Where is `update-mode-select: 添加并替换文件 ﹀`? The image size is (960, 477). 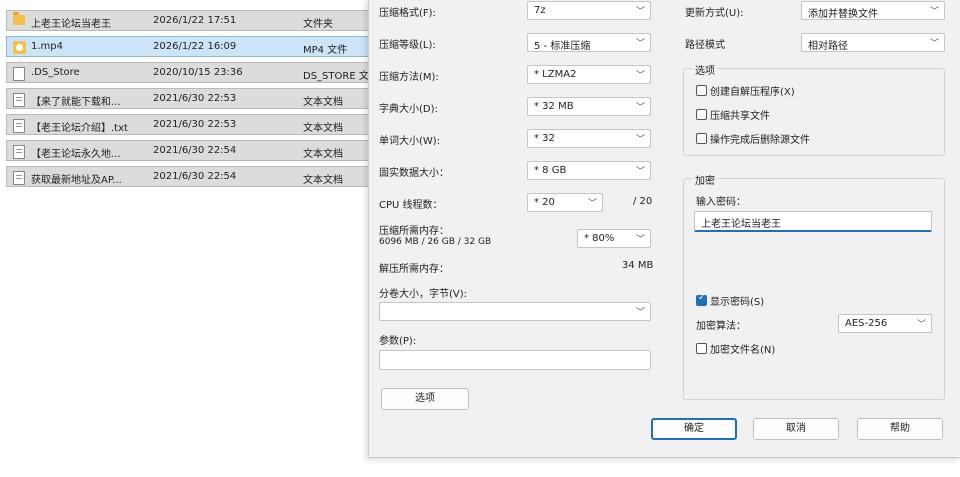 update-mode-select: 添加并替换文件 ﹀ is located at coordinates (873, 10).